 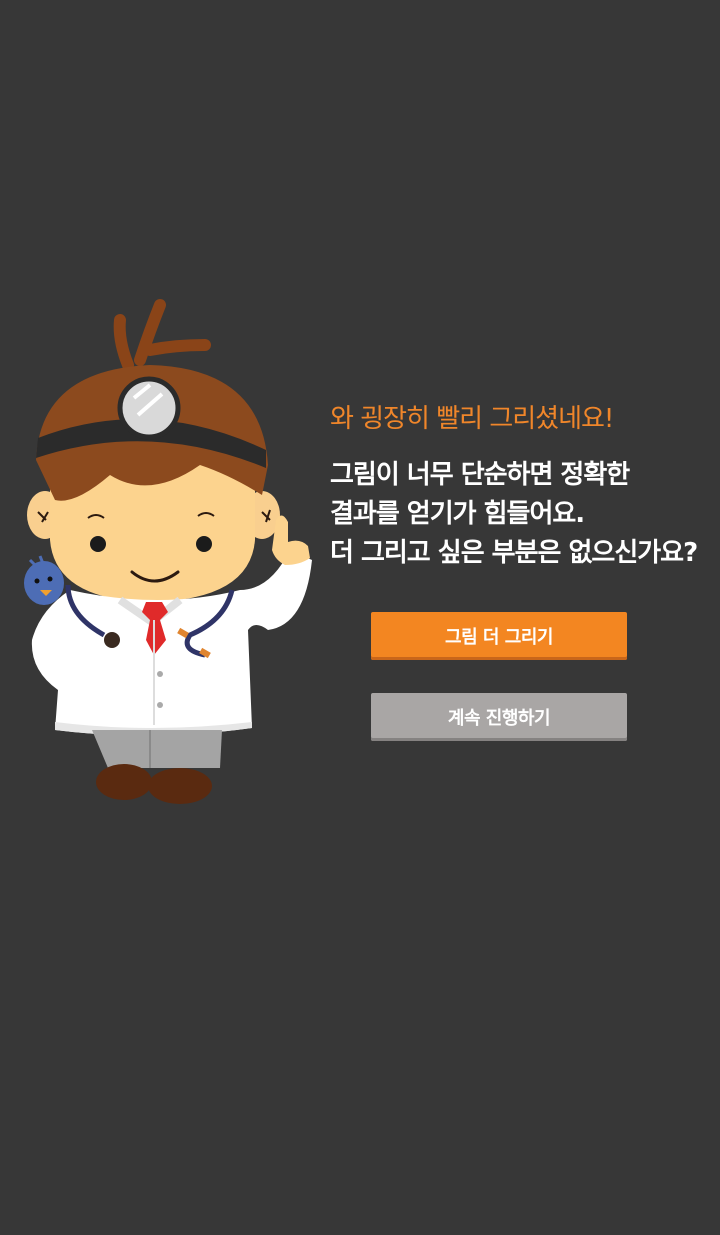 What do you see at coordinates (204, 544) in the screenshot?
I see `right-eye` at bounding box center [204, 544].